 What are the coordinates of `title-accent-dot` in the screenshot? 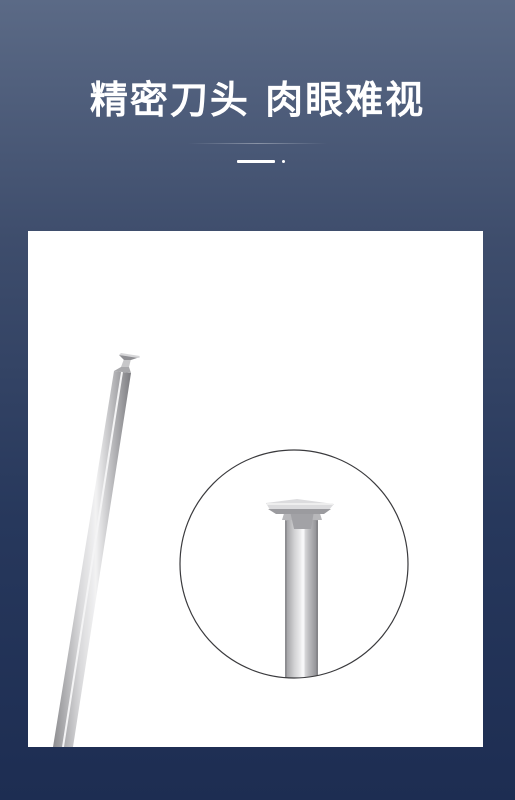 It's located at (283, 161).